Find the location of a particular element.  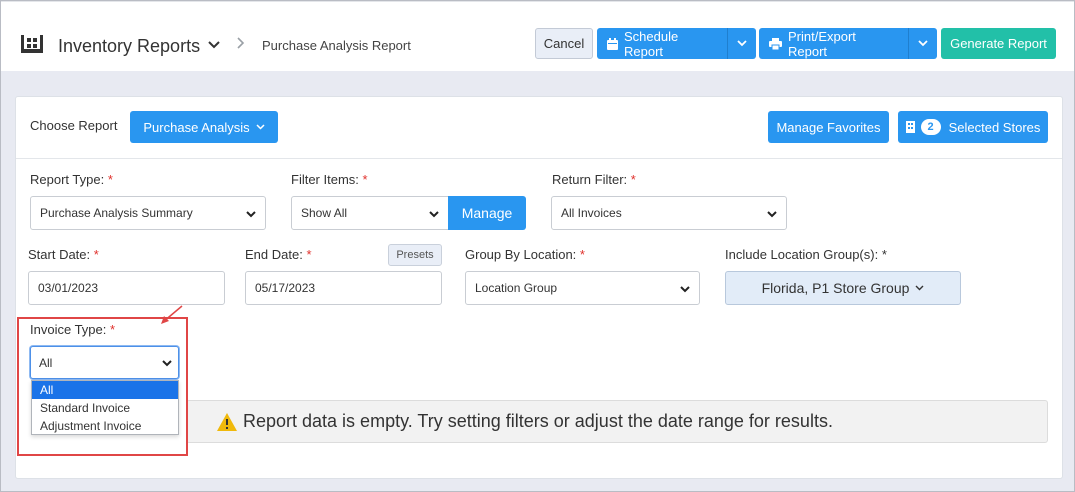

choose-report-button-label: Purchase Analysis is located at coordinates (196, 127).